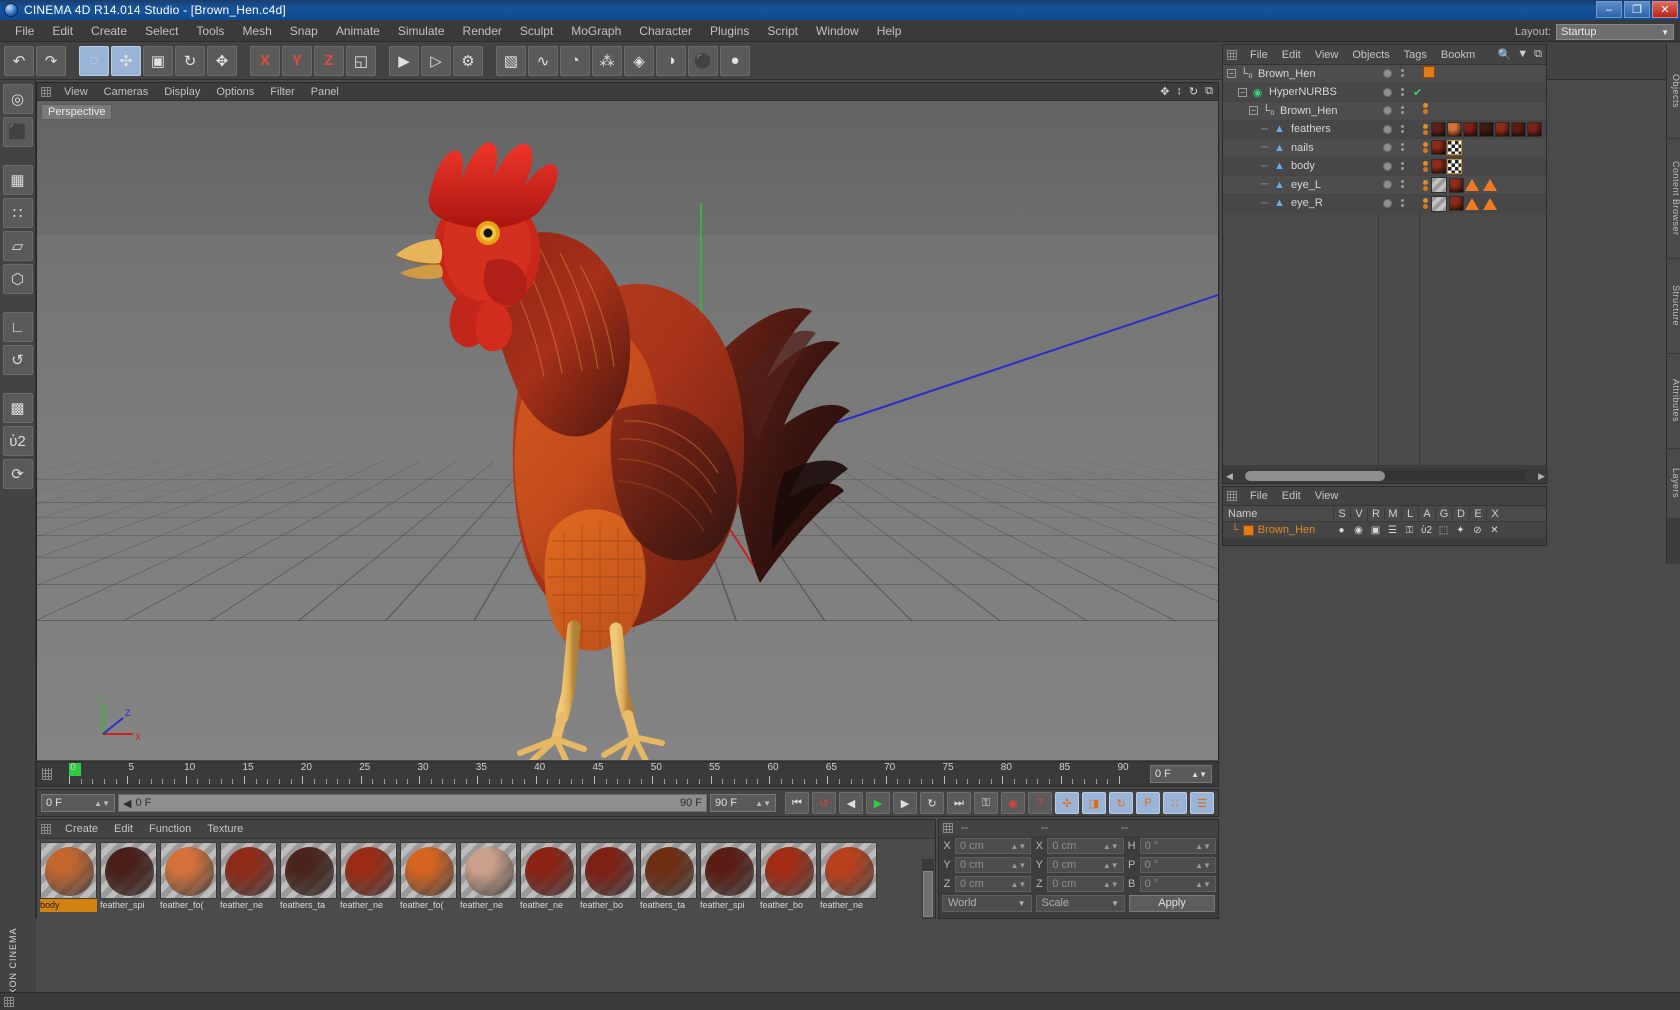  Describe the element at coordinates (1080, 903) in the screenshot. I see `transform-mode-dropdown: Scale ▼` at that location.